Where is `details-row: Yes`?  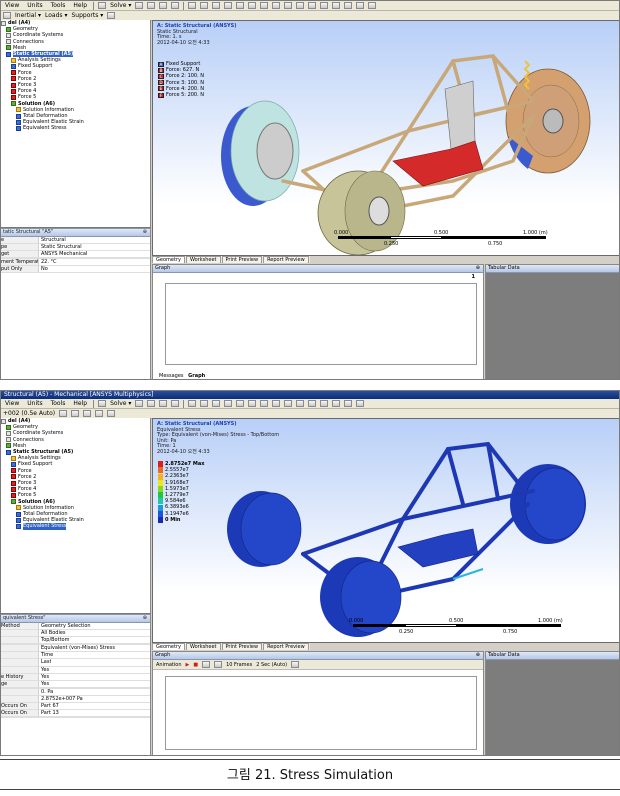
details-row: Yes is located at coordinates (75, 670).